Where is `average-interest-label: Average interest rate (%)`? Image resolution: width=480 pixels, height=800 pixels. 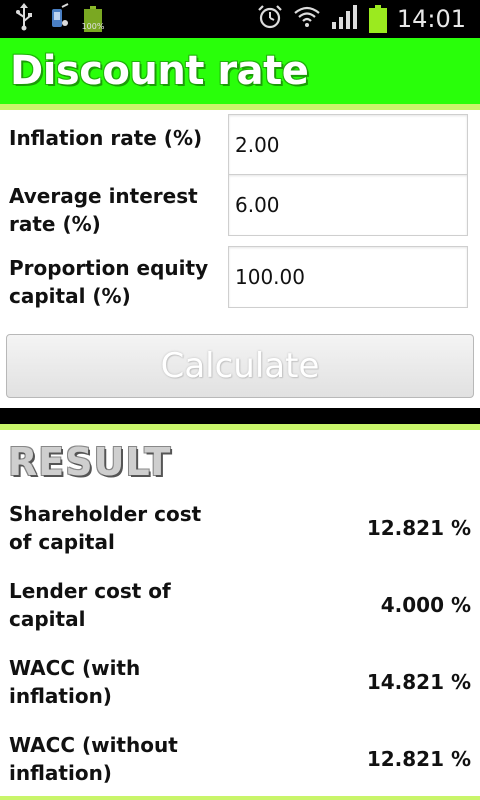 average-interest-label: Average interest rate (%) is located at coordinates (103, 210).